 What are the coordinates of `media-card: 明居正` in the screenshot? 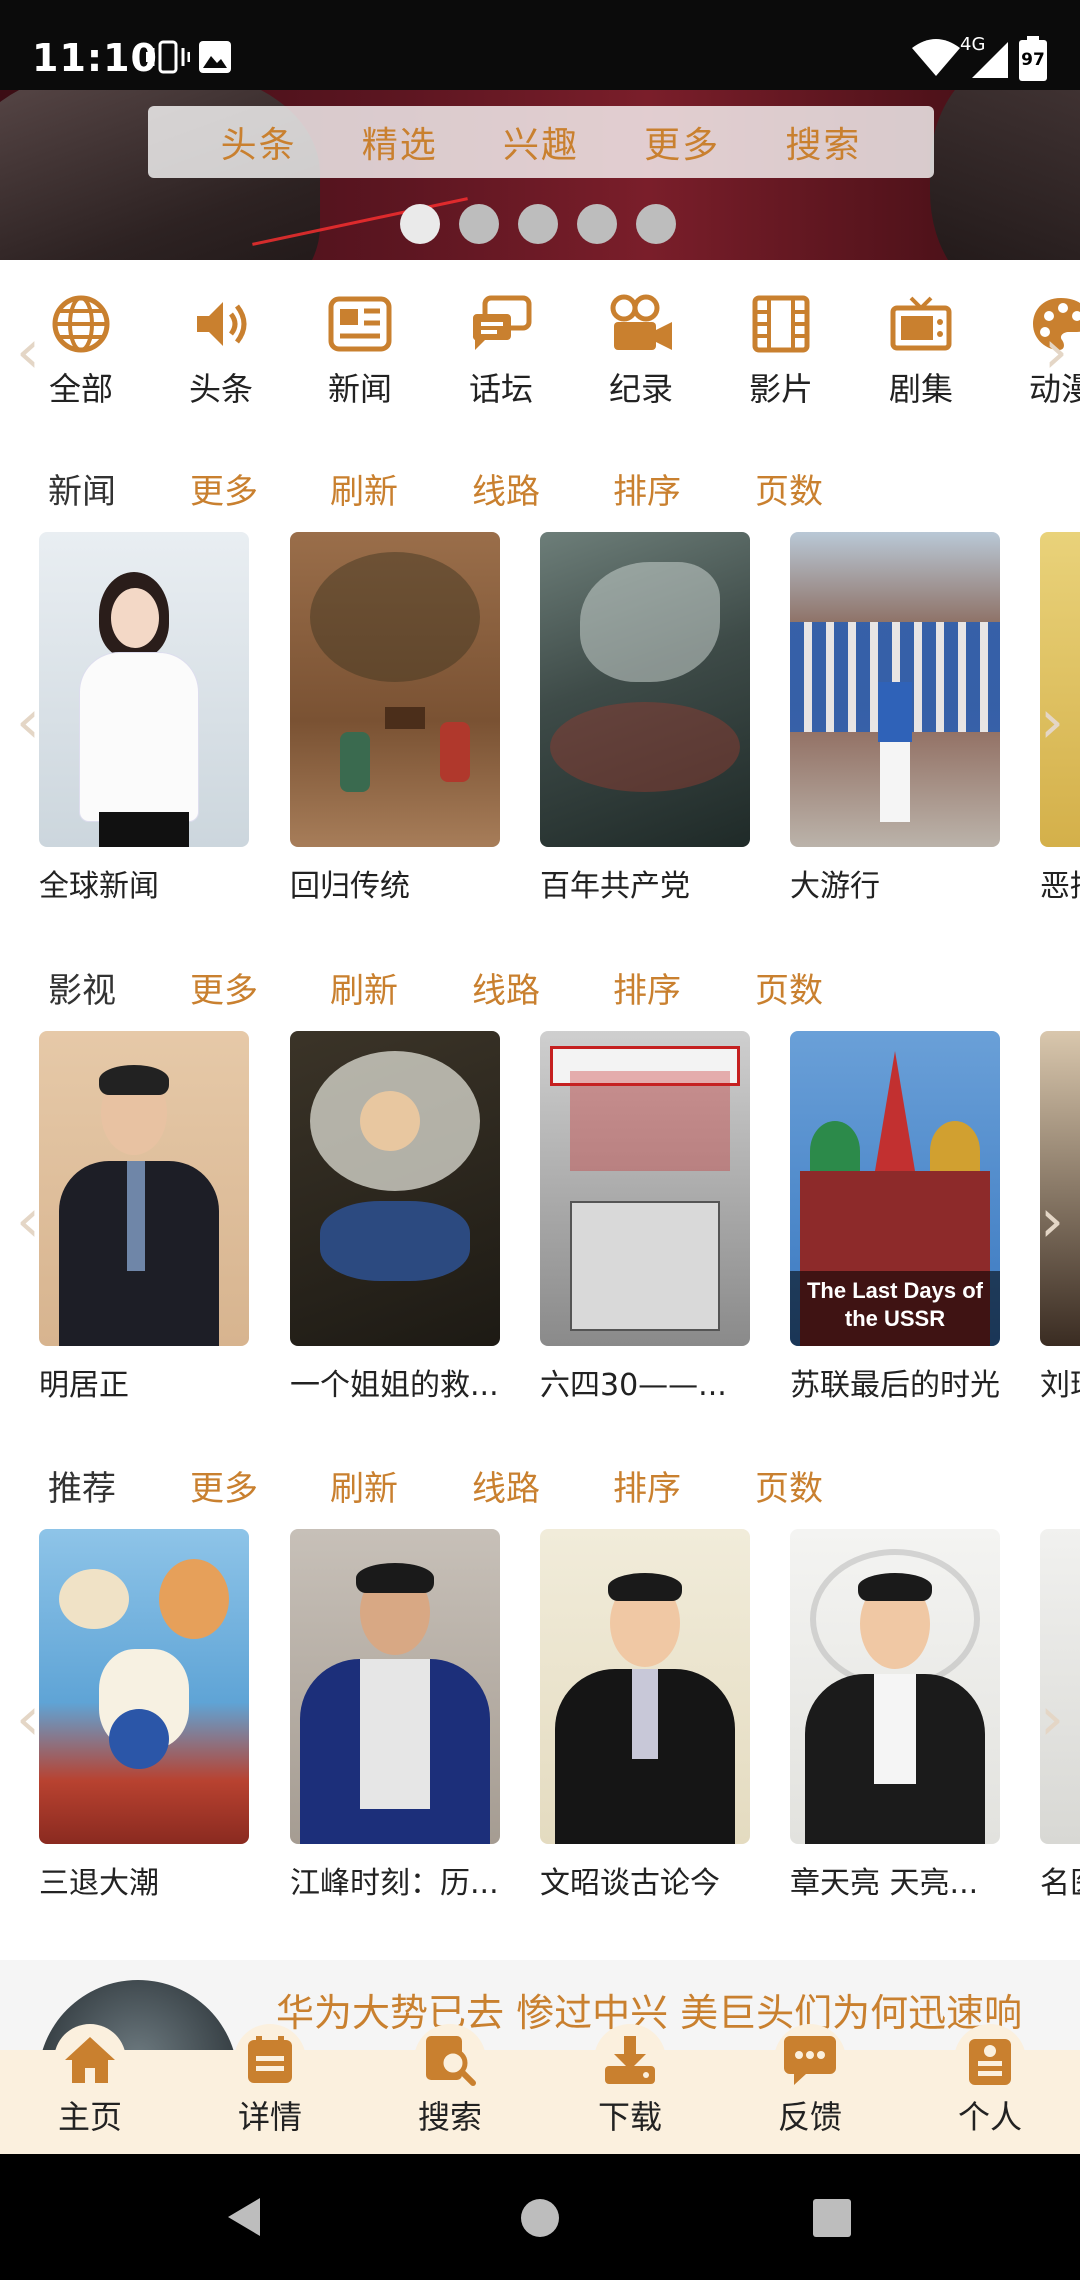 It's located at (144, 1217).